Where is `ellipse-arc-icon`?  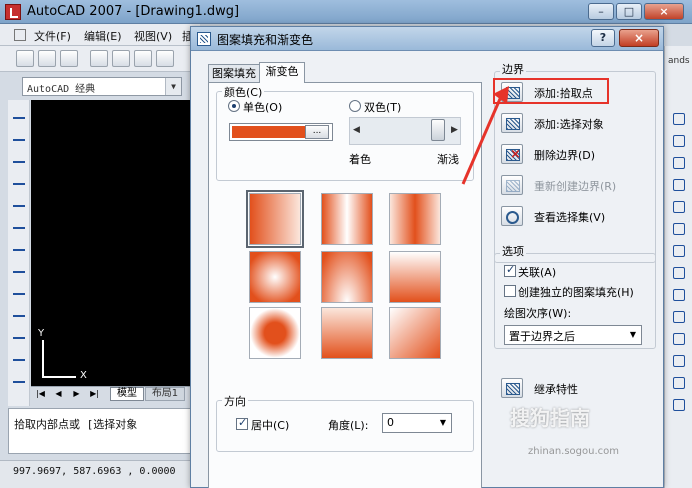
ellipse-arc-icon is located at coordinates (19, 338).